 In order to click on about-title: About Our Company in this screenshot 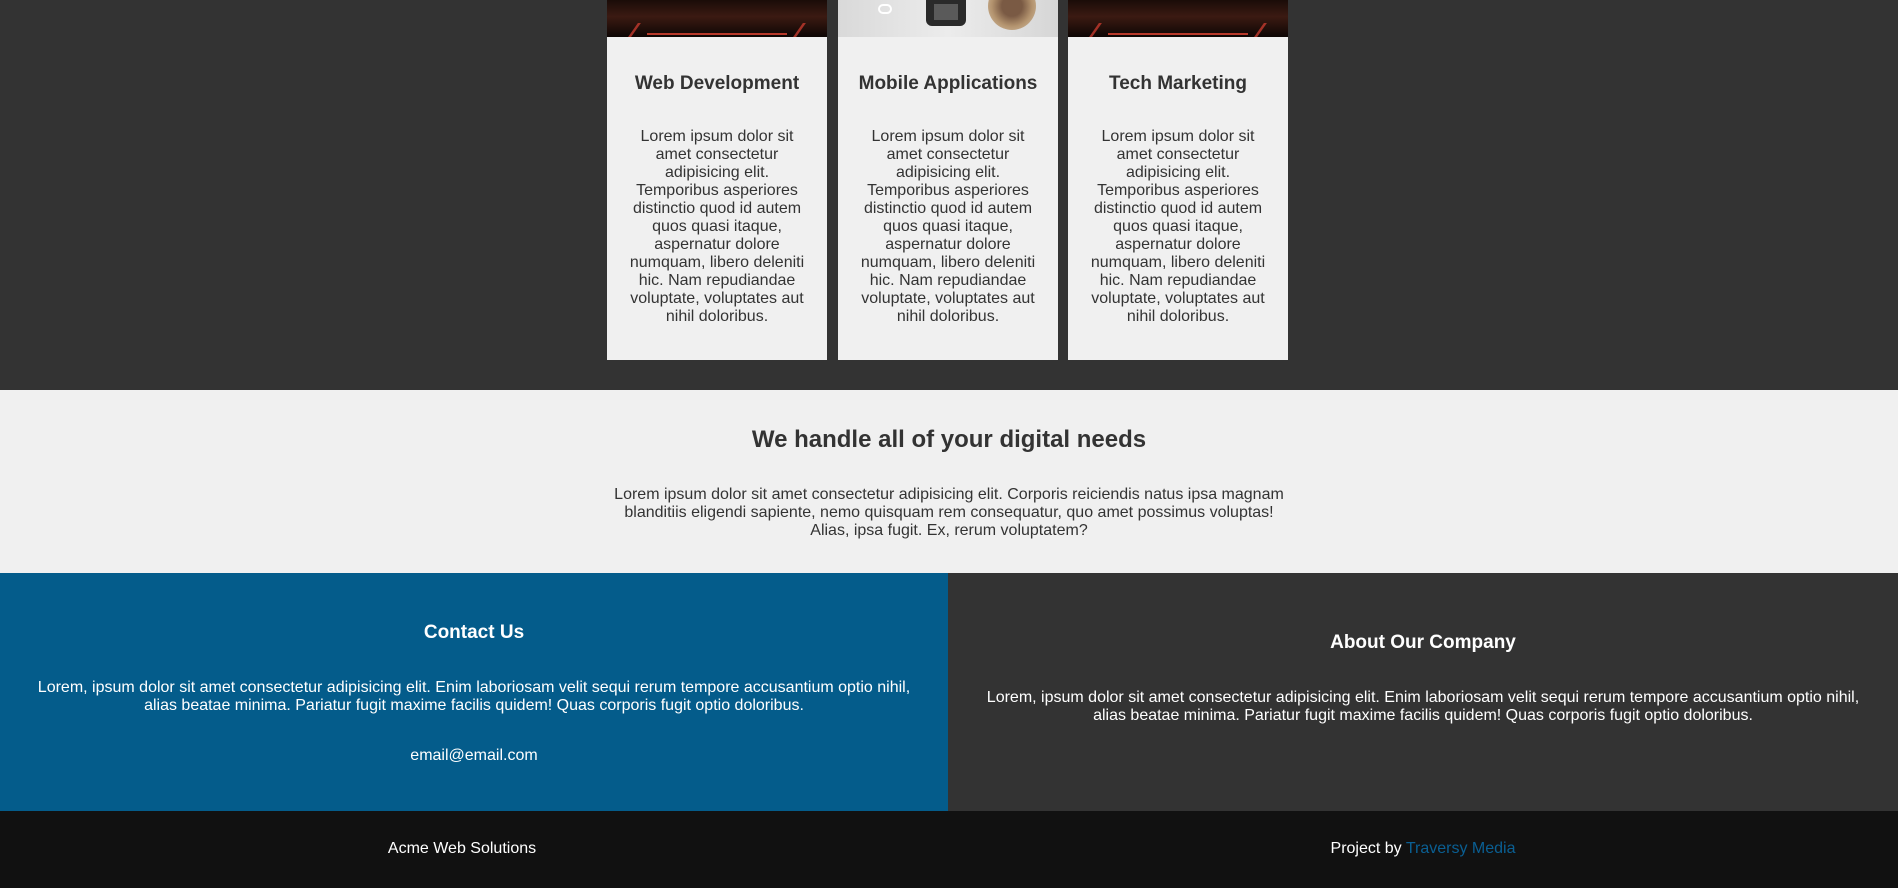, I will do `click(1423, 642)`.